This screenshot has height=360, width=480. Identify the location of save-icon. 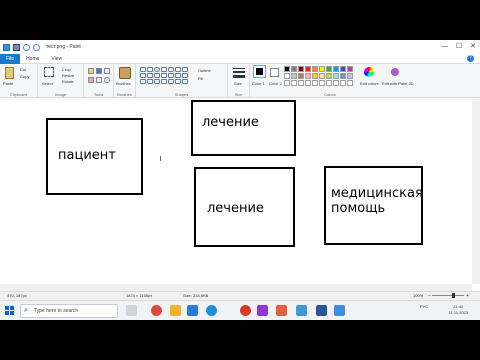
(16, 47).